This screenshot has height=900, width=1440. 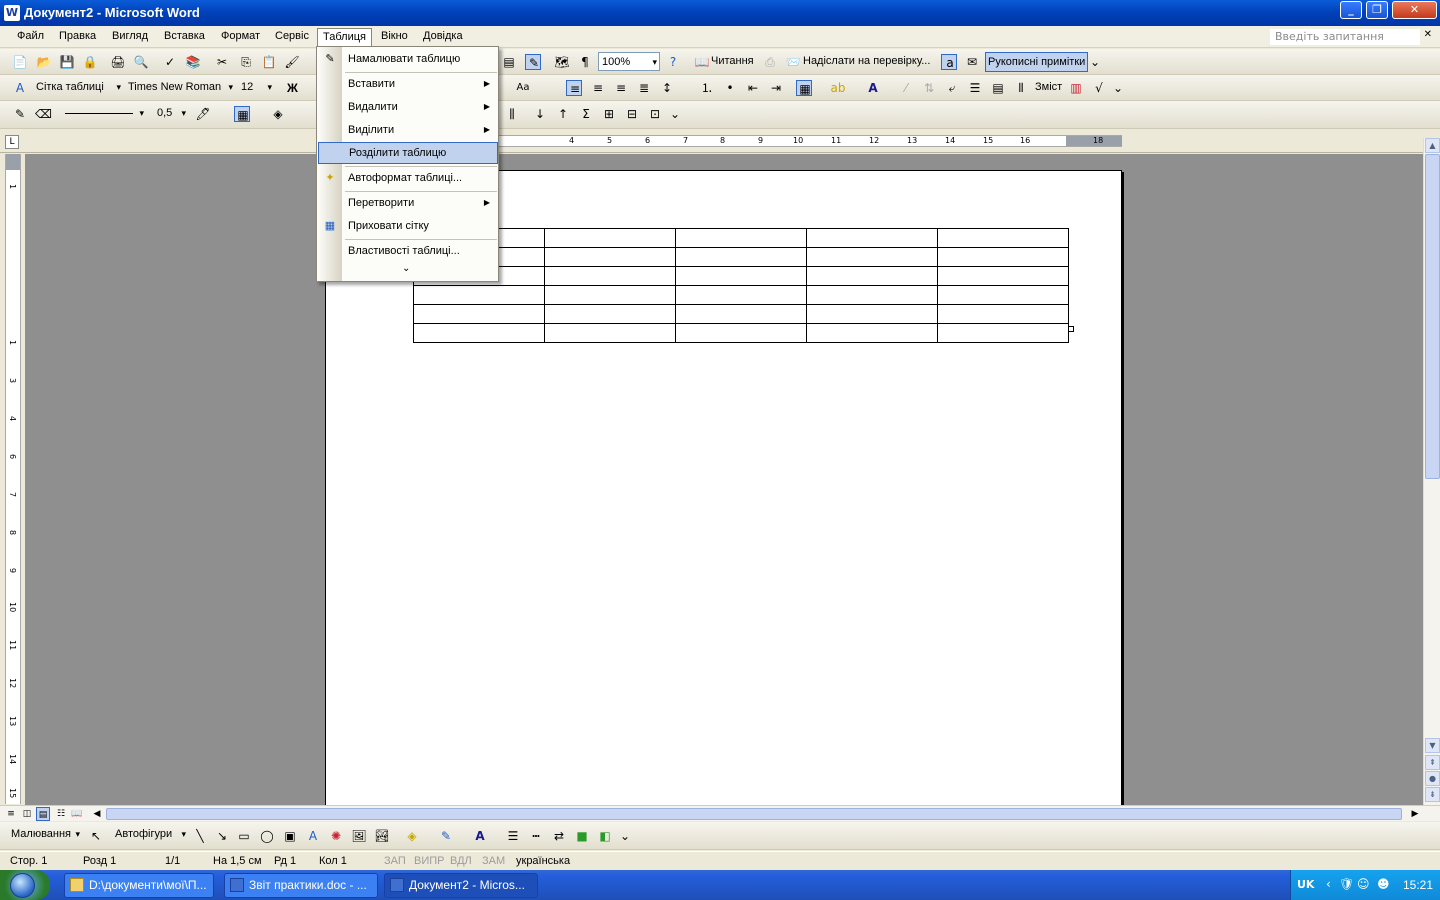 I want to click on toolbar-options-icon-2: ⌄, so click(x=1118, y=88).